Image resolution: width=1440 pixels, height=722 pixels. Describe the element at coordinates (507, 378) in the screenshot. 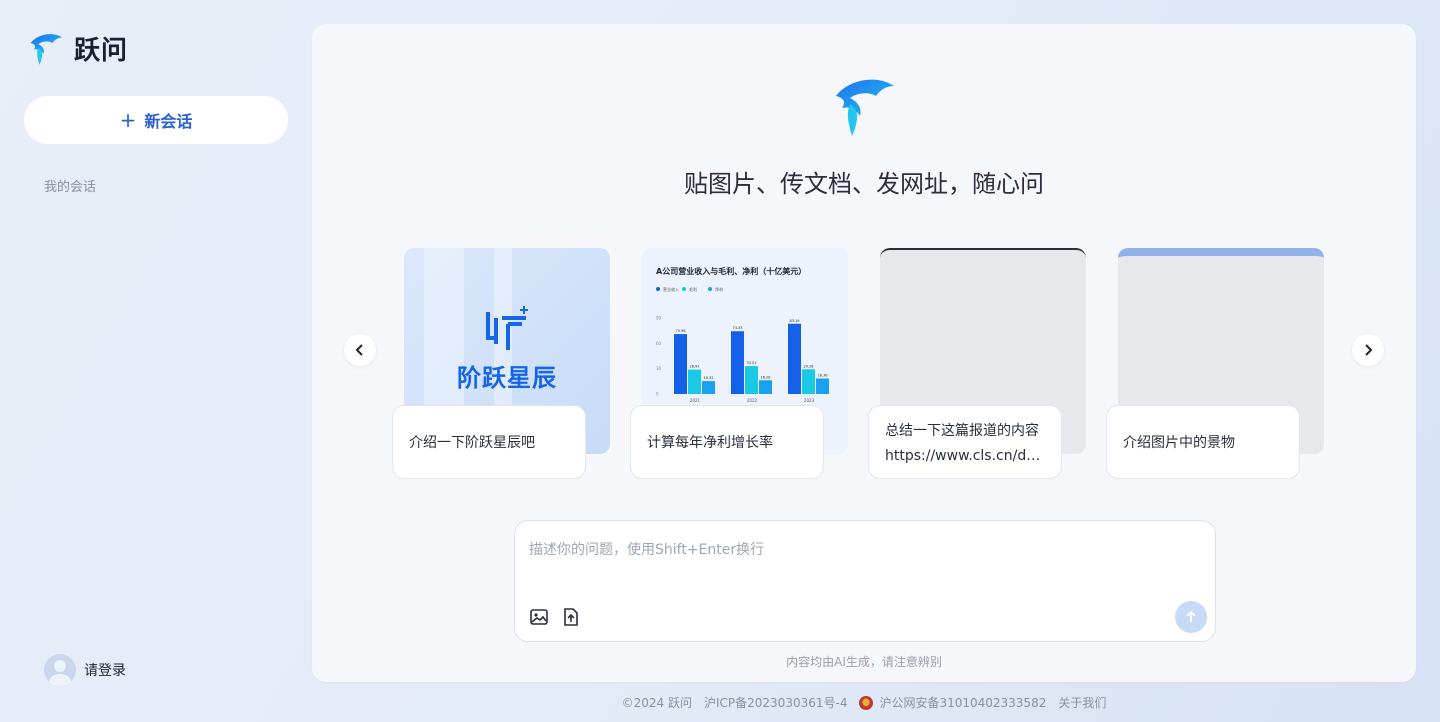

I see `brand-name: 阶跃星辰` at that location.